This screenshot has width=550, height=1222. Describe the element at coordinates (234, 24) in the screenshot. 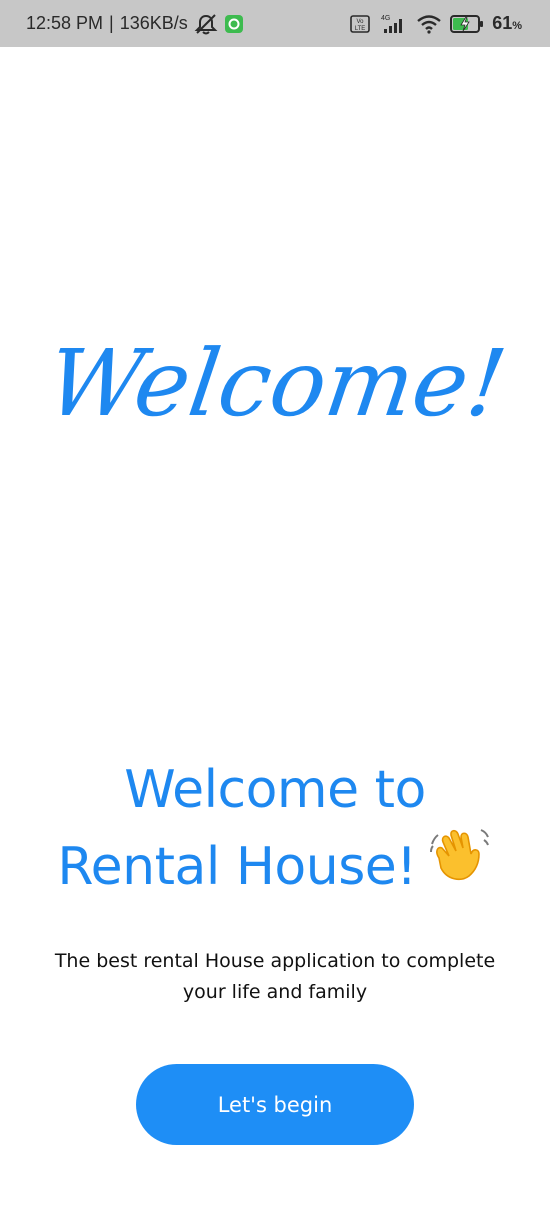

I see `app-notification-icon` at that location.